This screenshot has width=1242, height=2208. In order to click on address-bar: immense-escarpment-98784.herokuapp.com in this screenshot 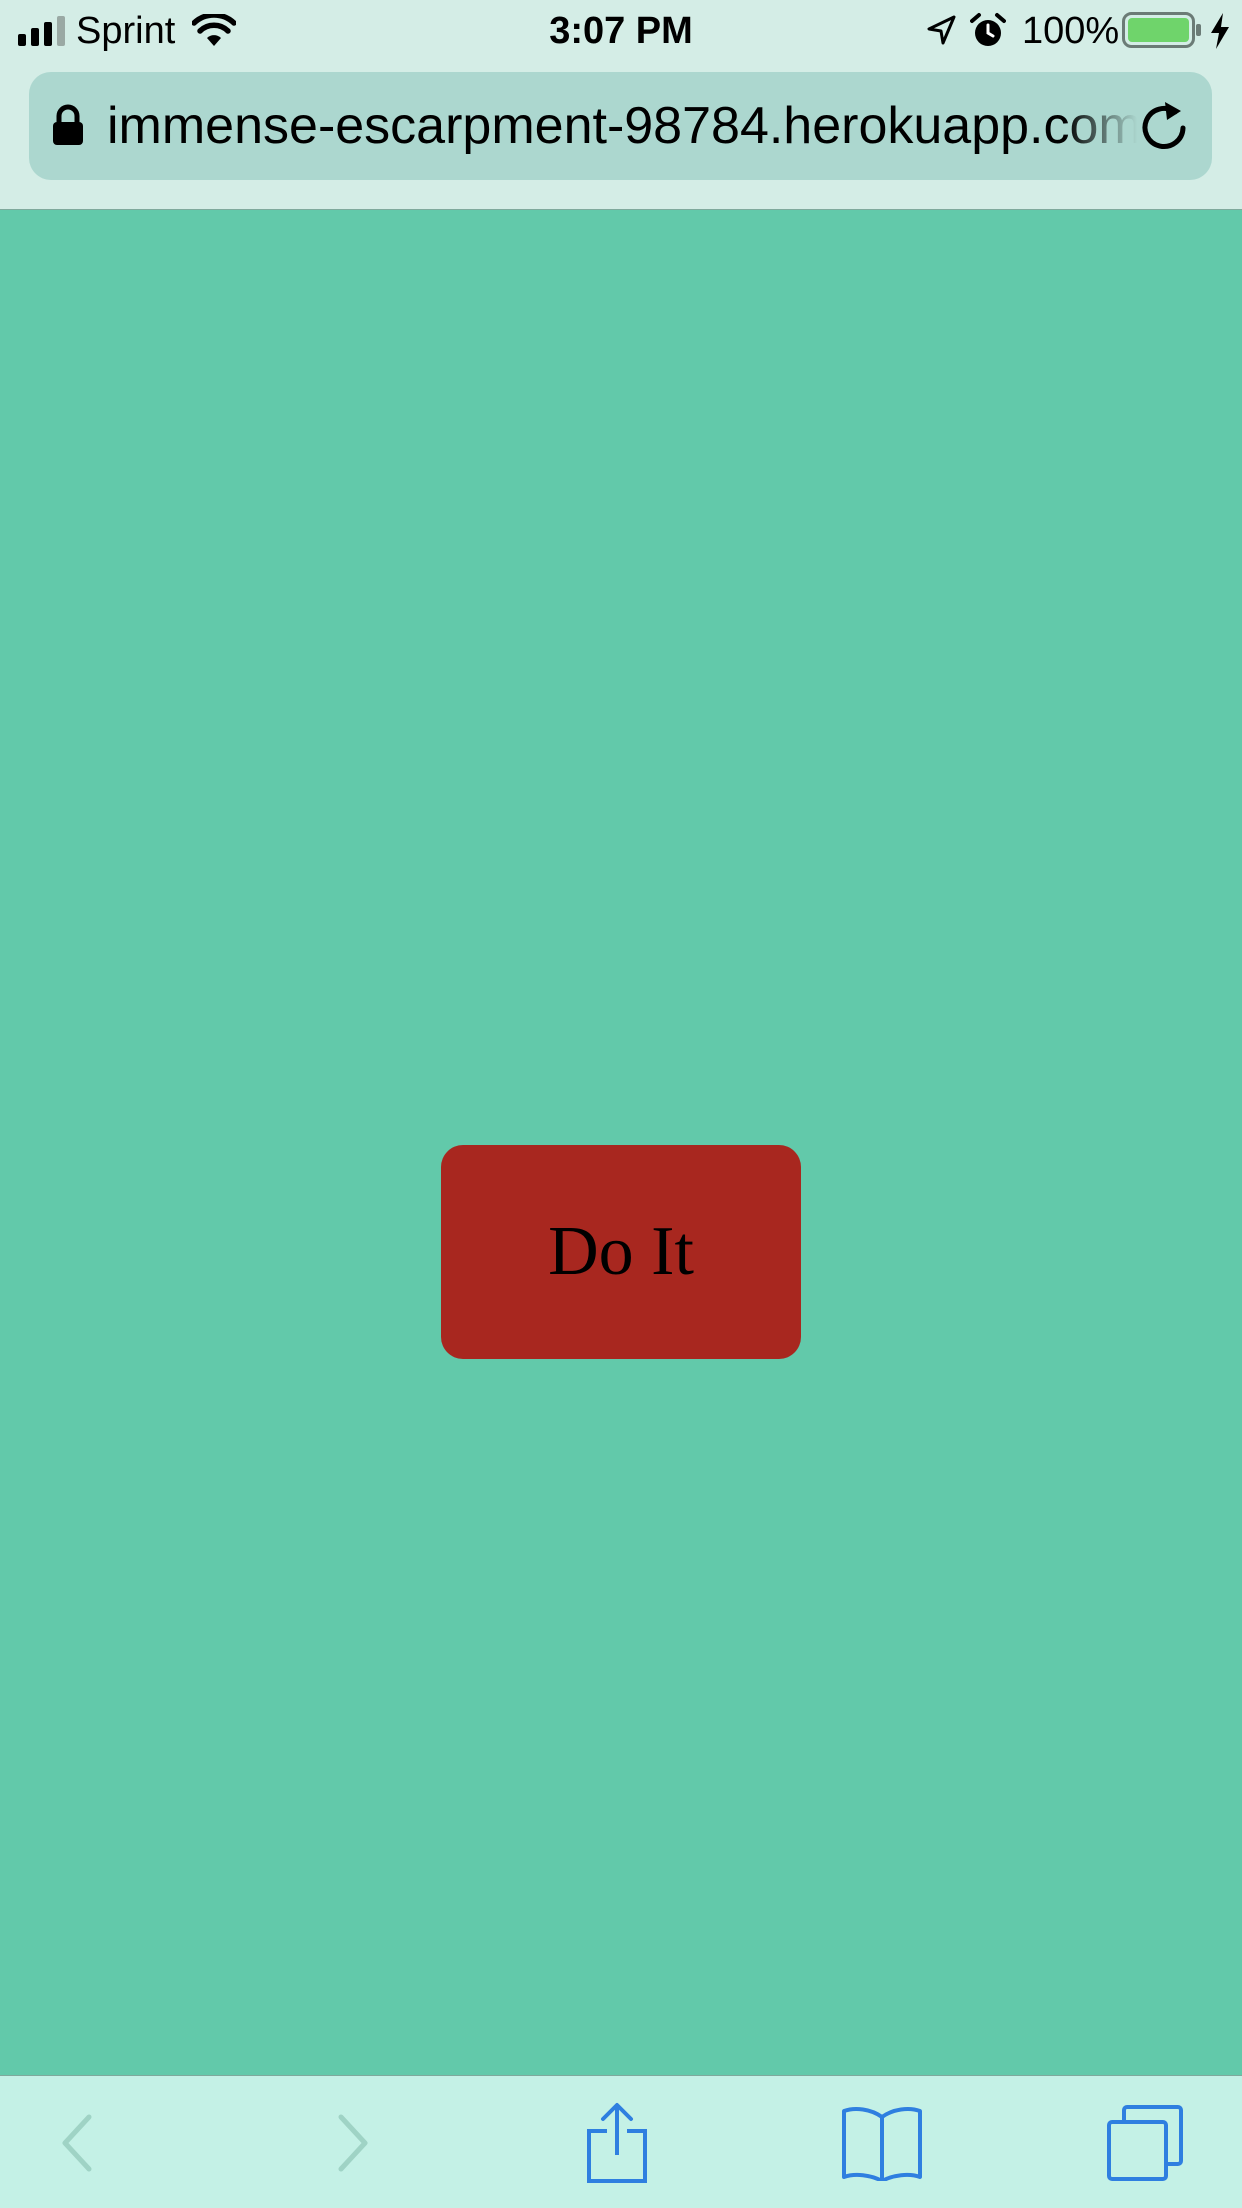, I will do `click(620, 126)`.